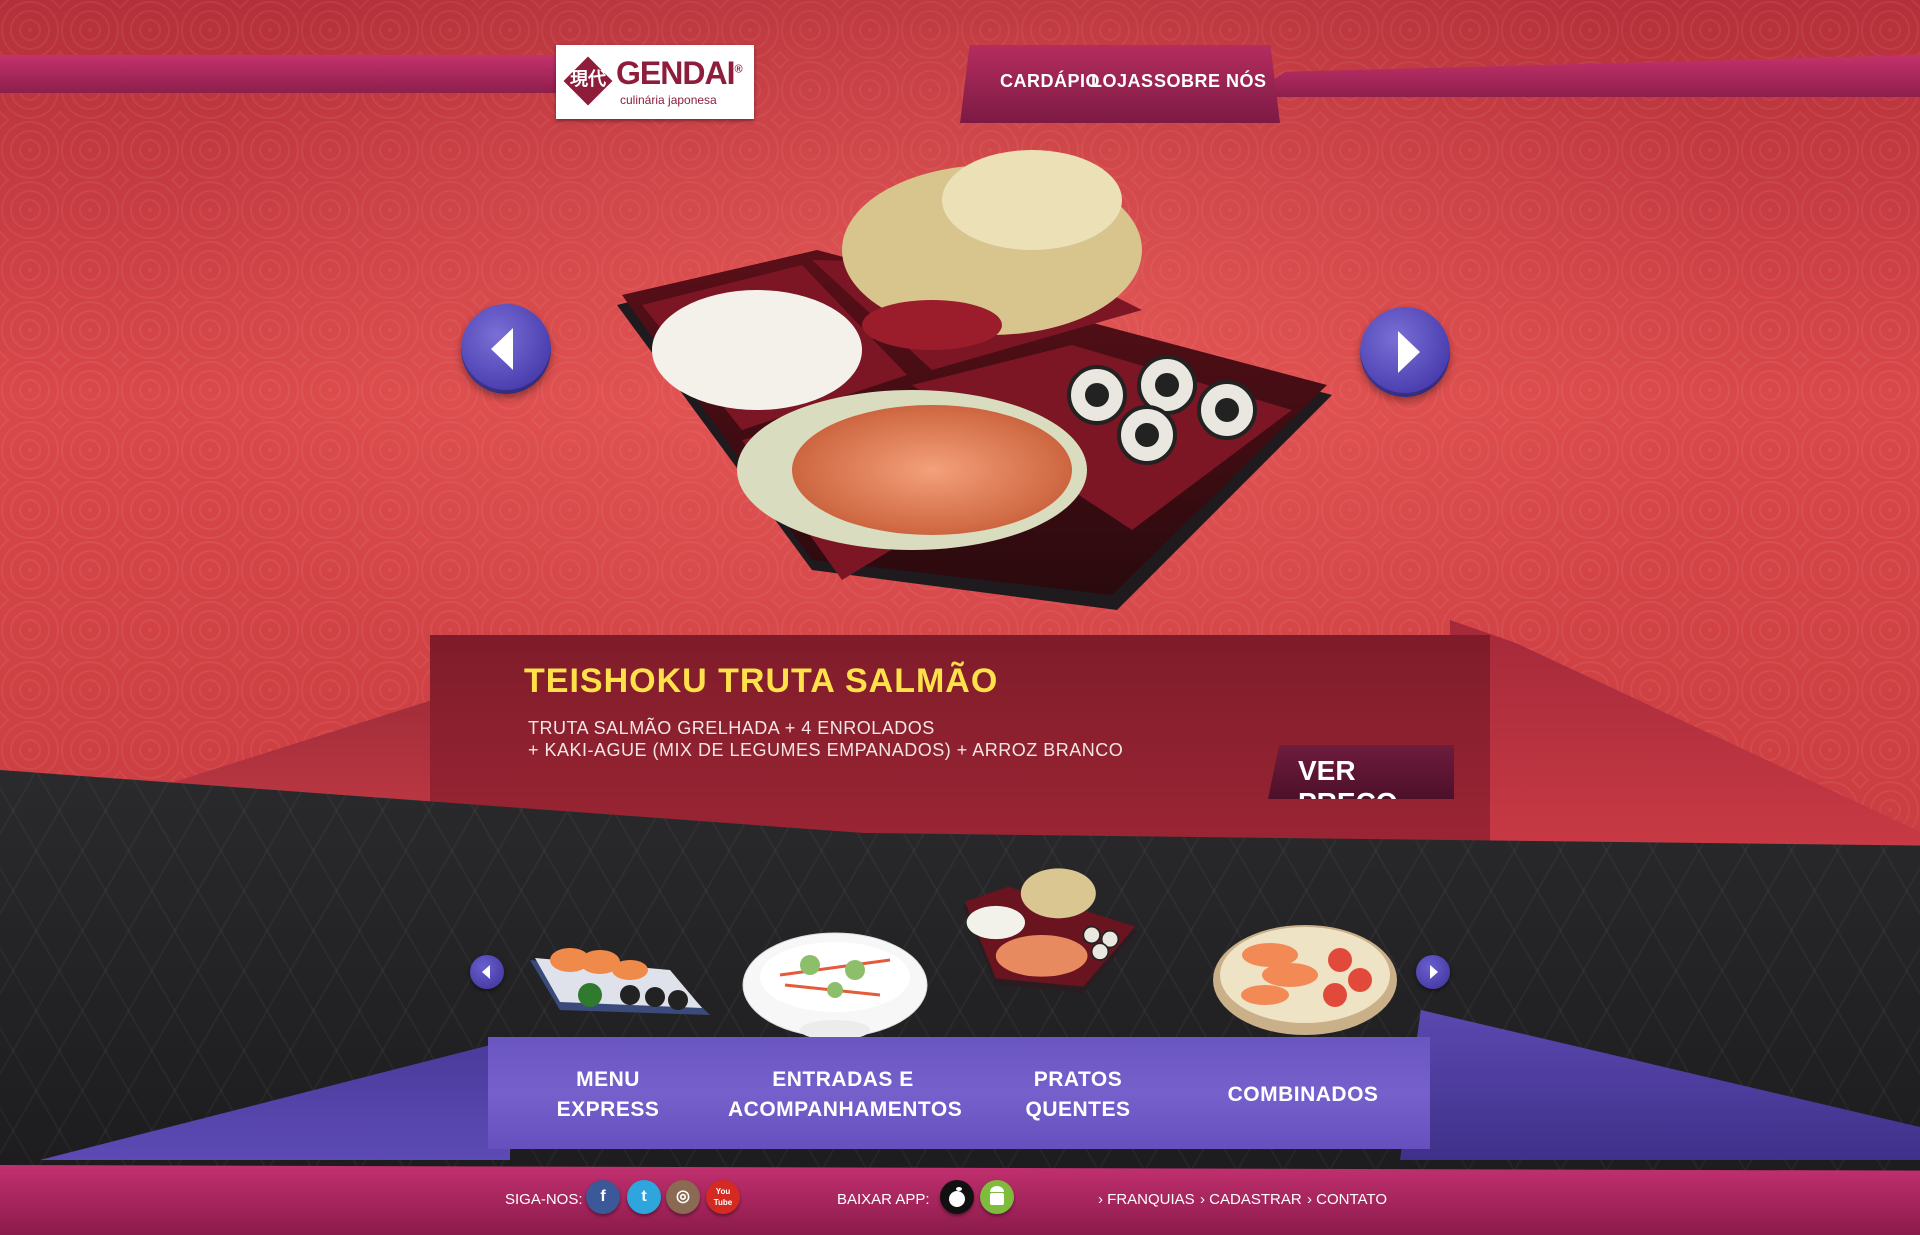 This screenshot has width=1920, height=1235. What do you see at coordinates (723, 1197) in the screenshot?
I see `youtube-icon: You Tube` at bounding box center [723, 1197].